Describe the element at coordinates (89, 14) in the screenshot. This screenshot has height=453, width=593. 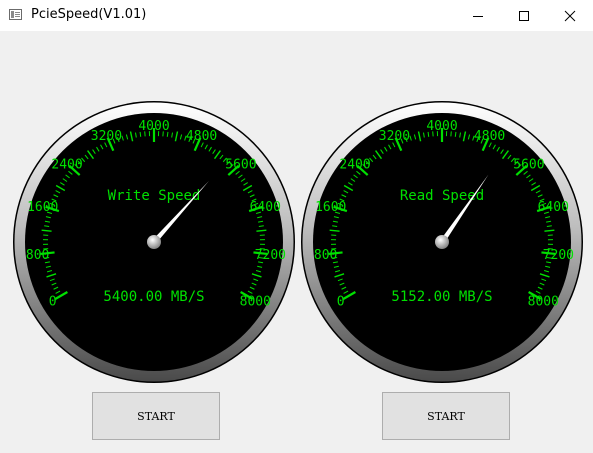
I see `window-title: PcieSpeed(V1.01)` at that location.